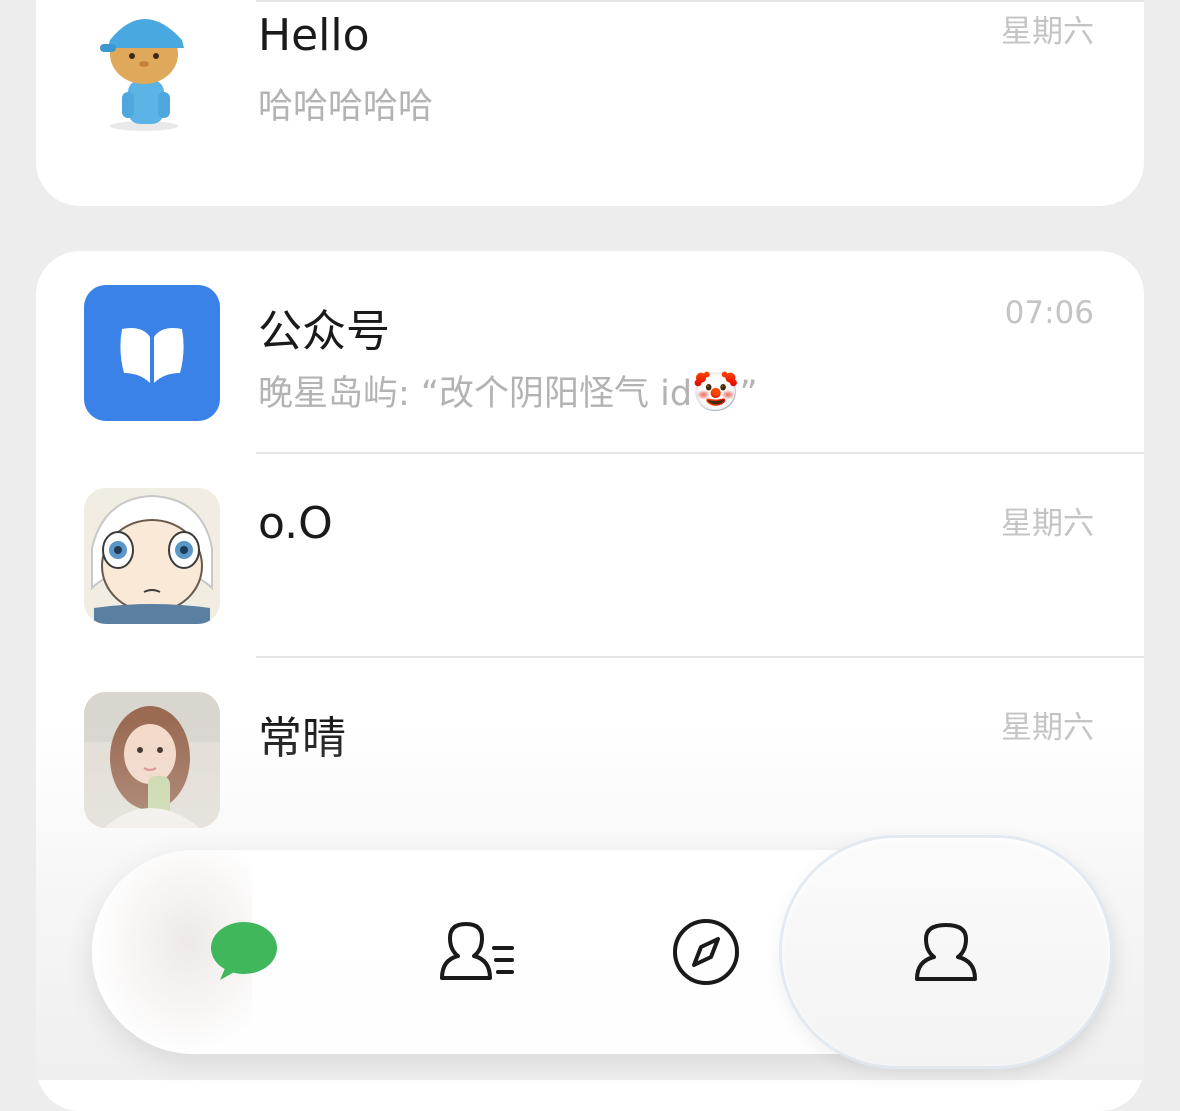 The height and width of the screenshot is (1111, 1180). Describe the element at coordinates (152, 556) in the screenshot. I see `avatar-anime` at that location.